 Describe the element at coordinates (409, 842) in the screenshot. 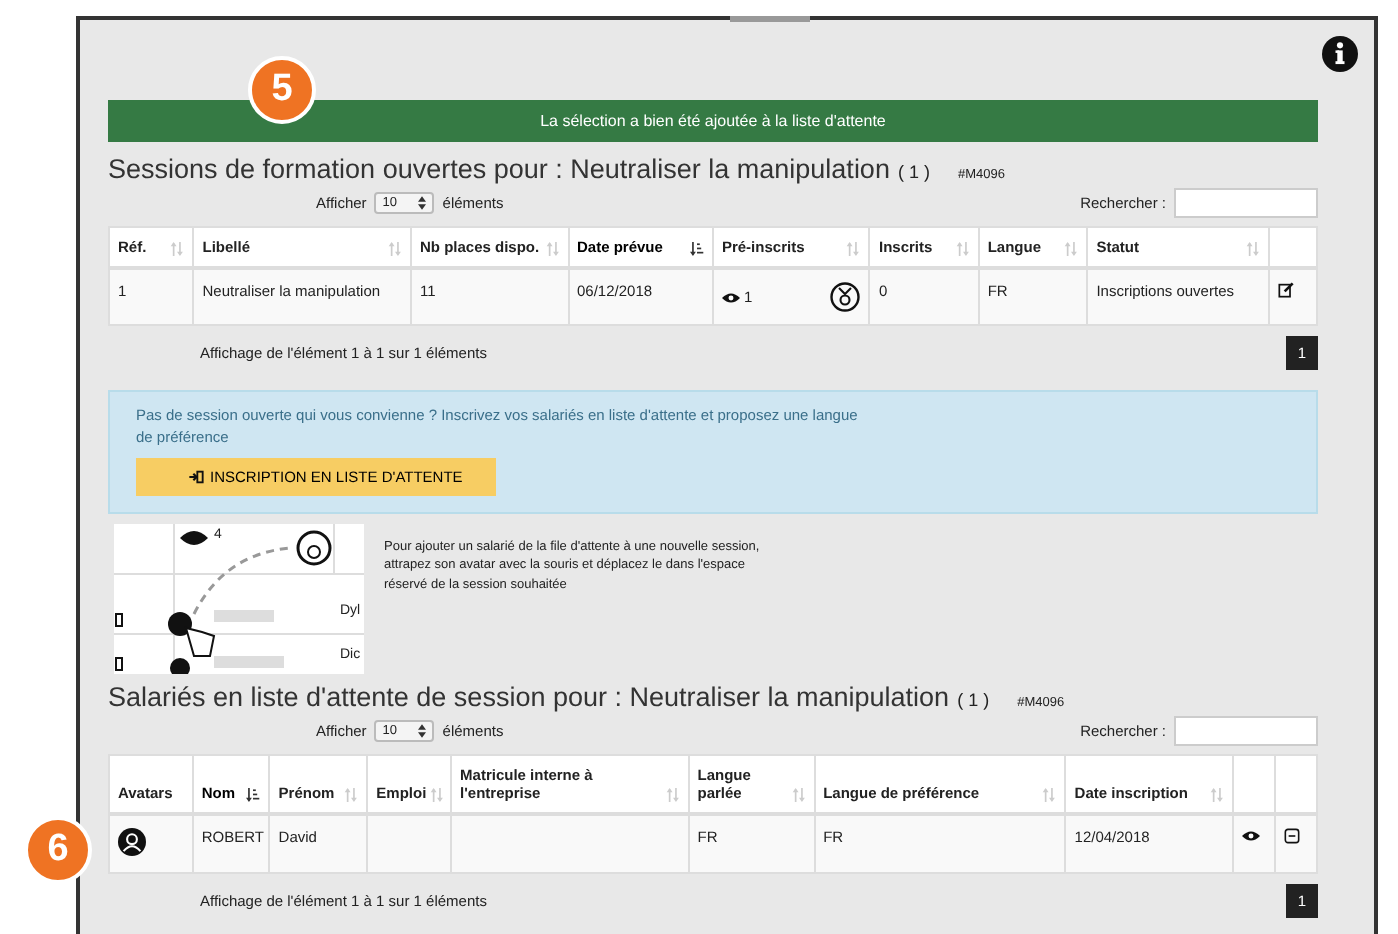

I see `table-cell` at that location.